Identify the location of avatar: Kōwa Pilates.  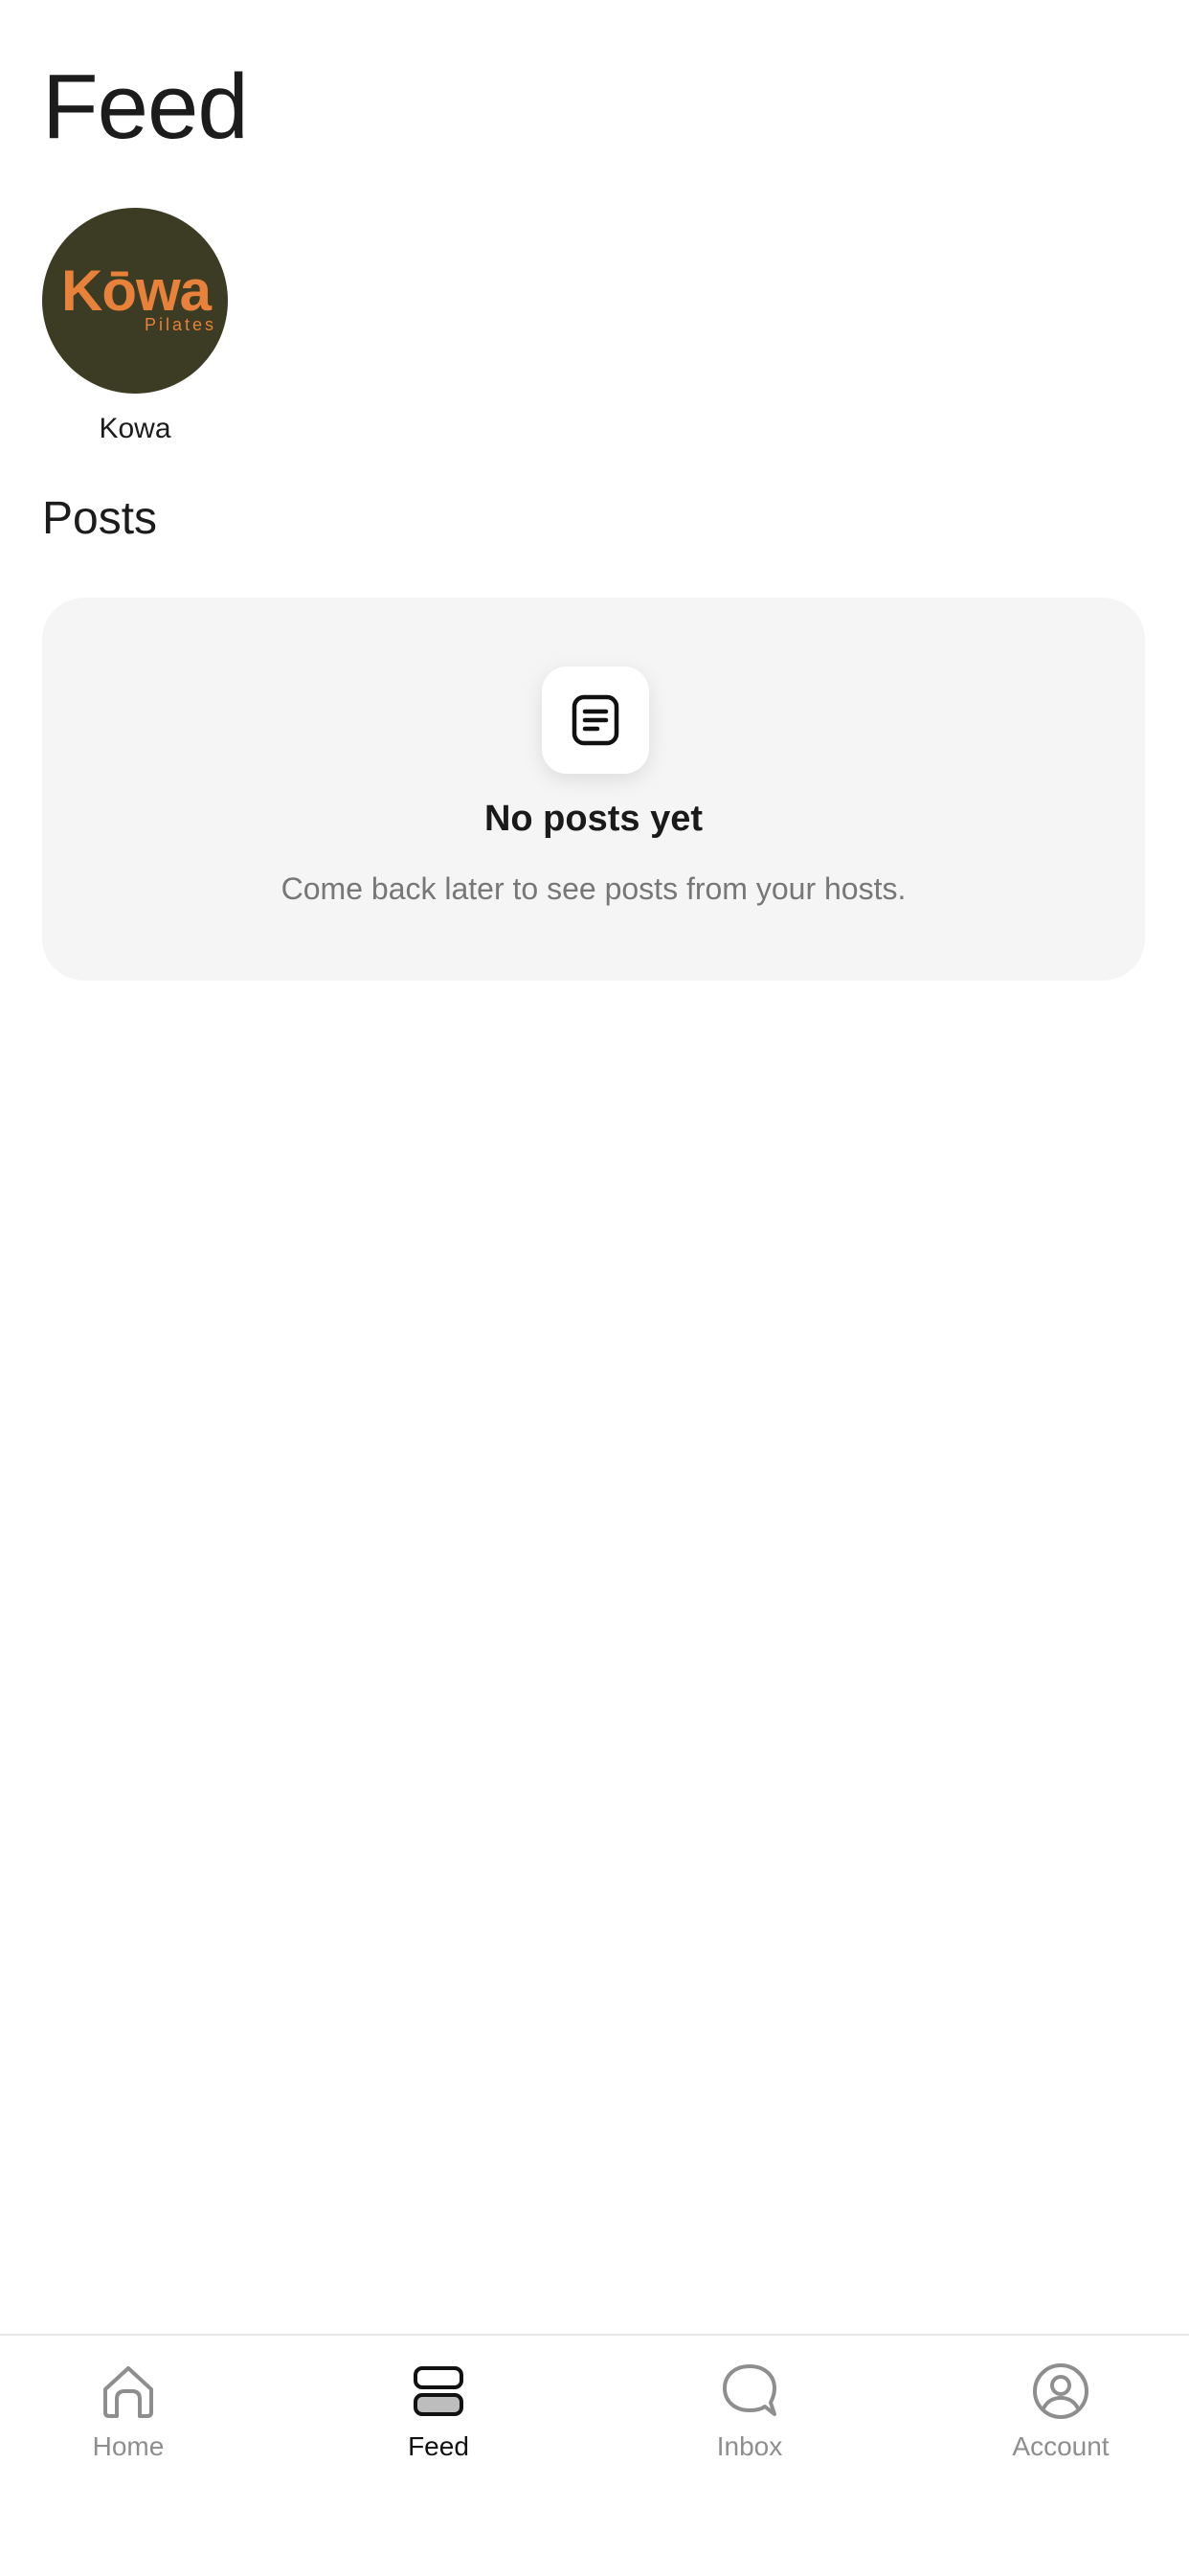
(135, 301).